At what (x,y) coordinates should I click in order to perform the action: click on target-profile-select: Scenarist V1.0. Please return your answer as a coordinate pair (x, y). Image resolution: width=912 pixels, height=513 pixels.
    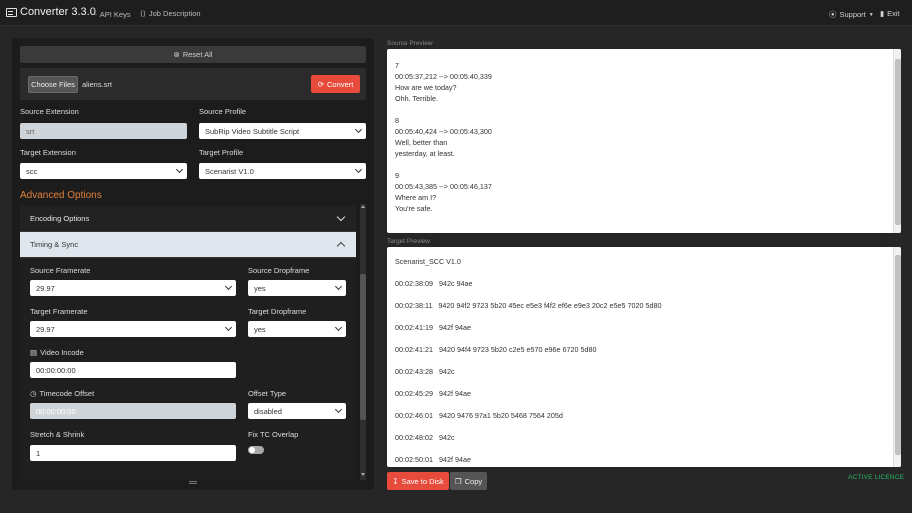
    Looking at the image, I should click on (282, 171).